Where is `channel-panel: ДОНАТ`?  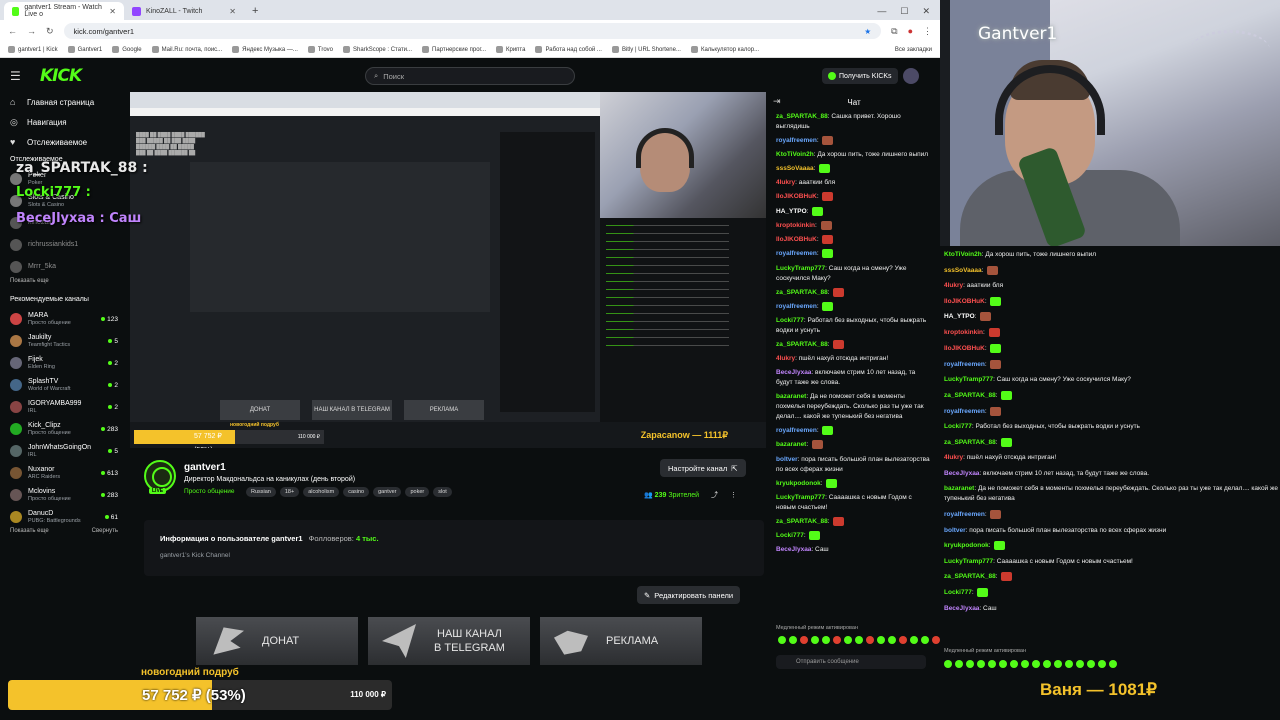 channel-panel: ДОНАТ is located at coordinates (277, 641).